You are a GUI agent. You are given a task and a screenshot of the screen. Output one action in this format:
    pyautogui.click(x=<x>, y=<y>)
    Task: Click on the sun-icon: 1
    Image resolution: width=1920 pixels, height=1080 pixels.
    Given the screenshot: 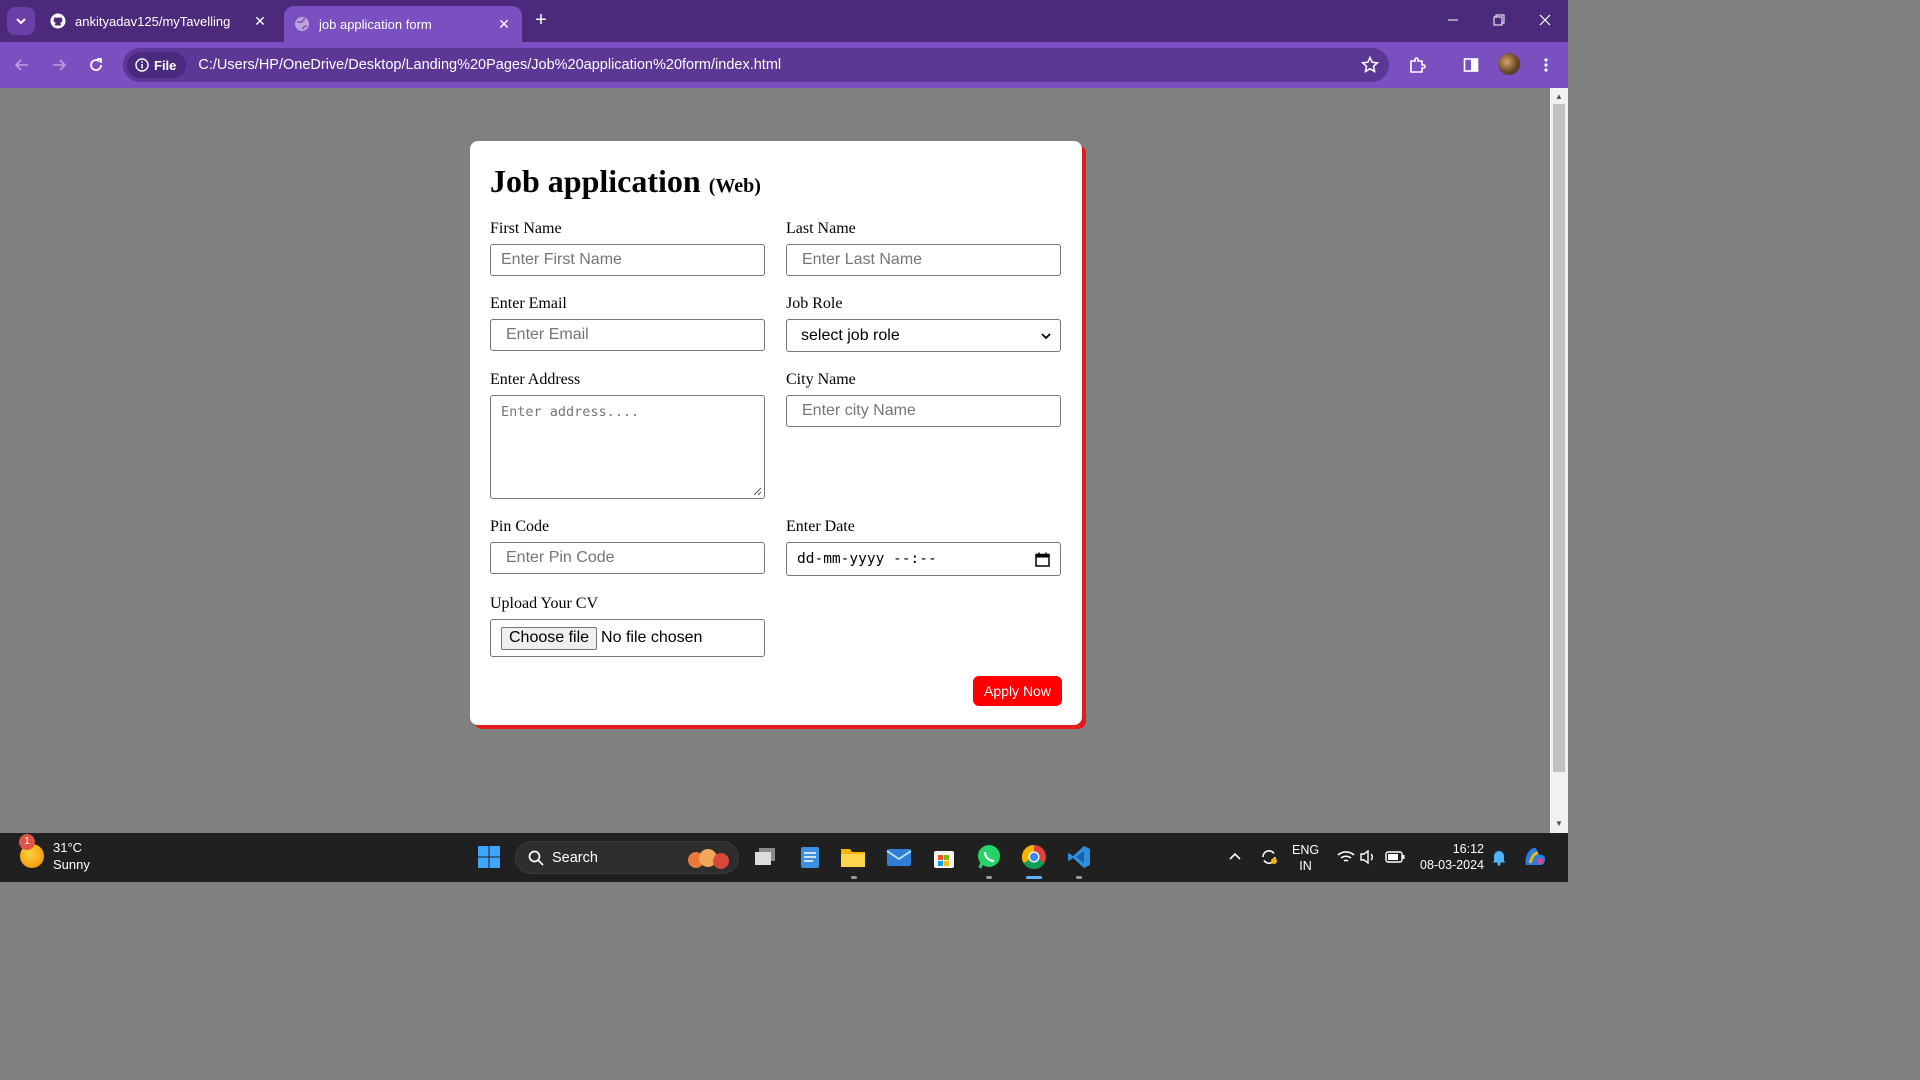 What is the action you would take?
    pyautogui.click(x=31, y=851)
    